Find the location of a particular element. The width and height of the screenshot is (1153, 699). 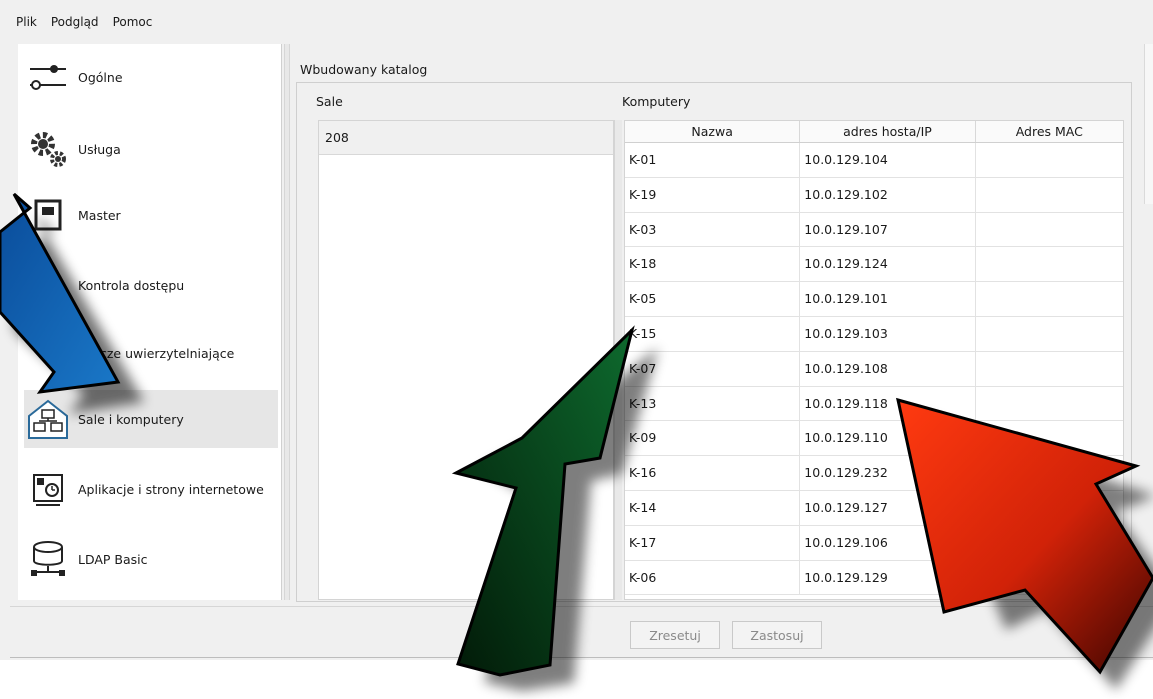

bottom-bar: Zresetuj Zastosuj is located at coordinates (581, 632).